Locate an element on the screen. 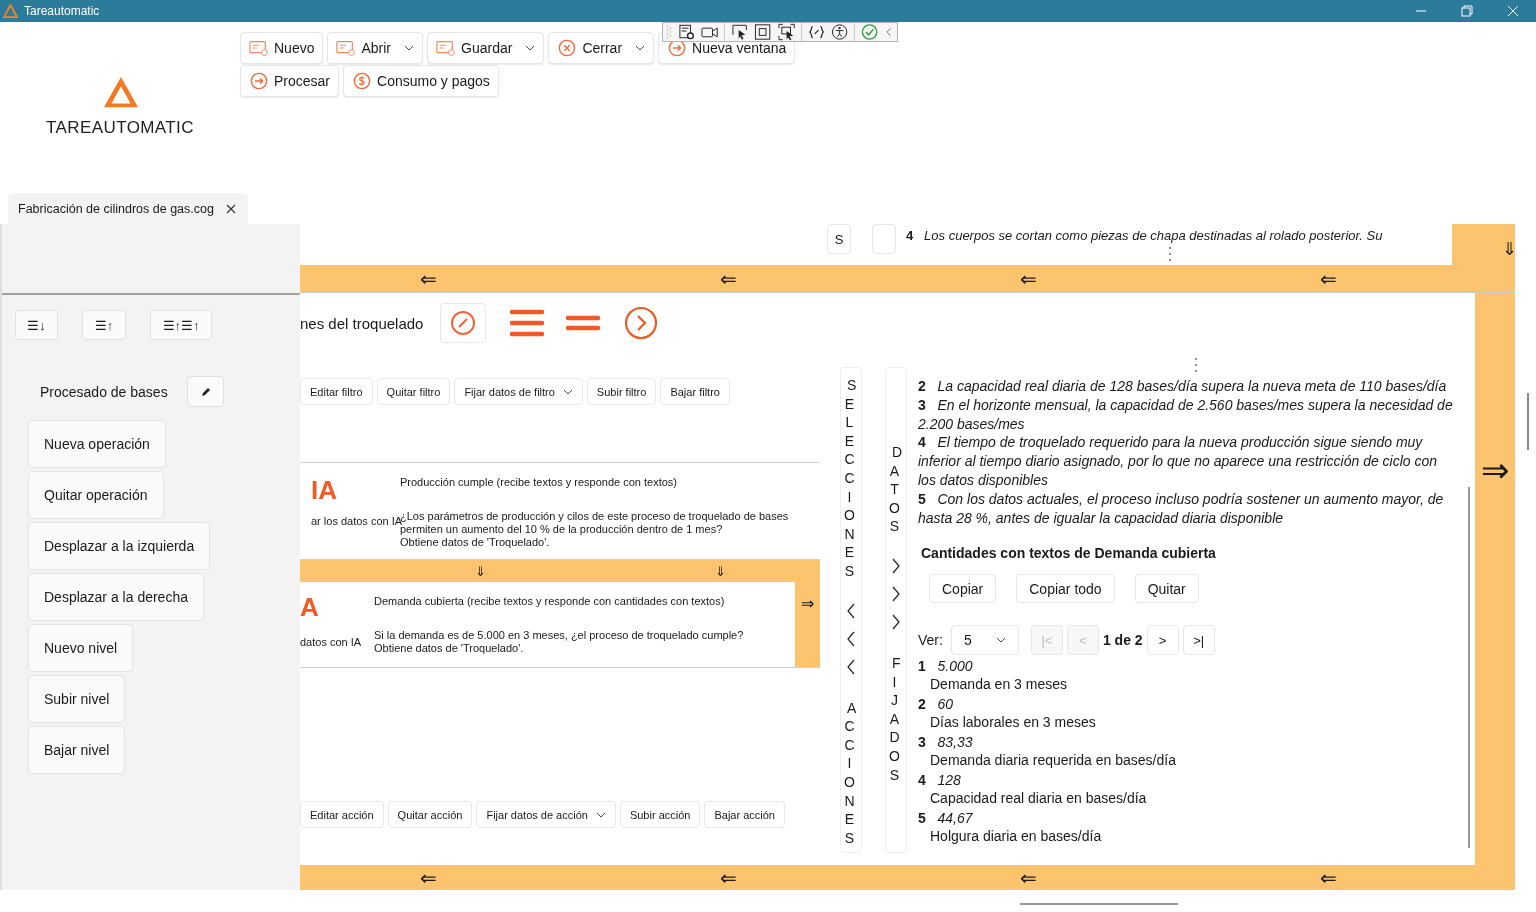 The width and height of the screenshot is (1536, 912). copy-button: Copiar is located at coordinates (963, 589).